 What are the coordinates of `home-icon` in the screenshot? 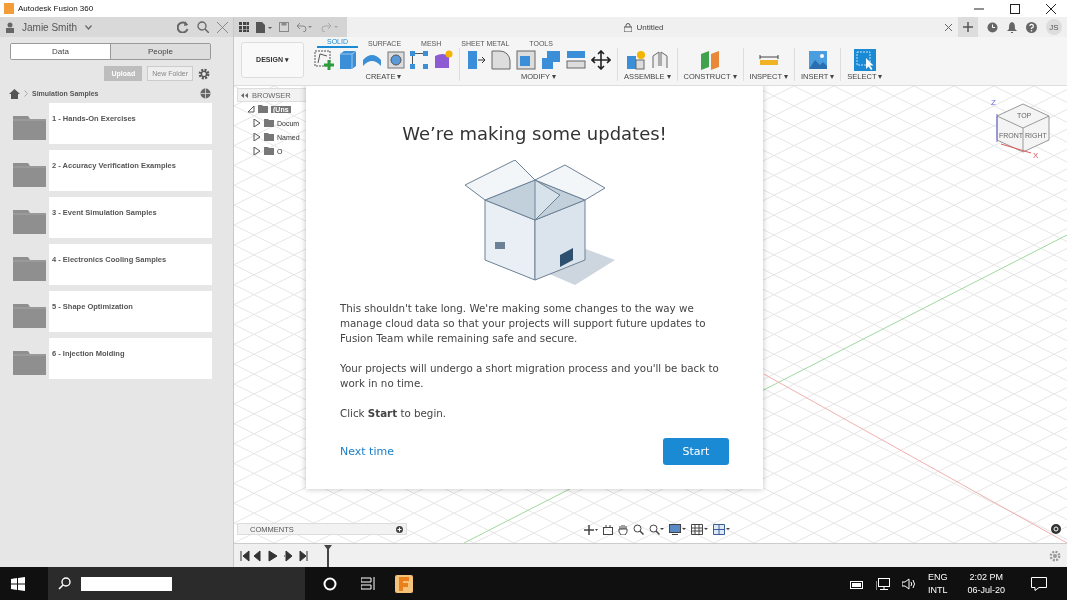 It's located at (14, 93).